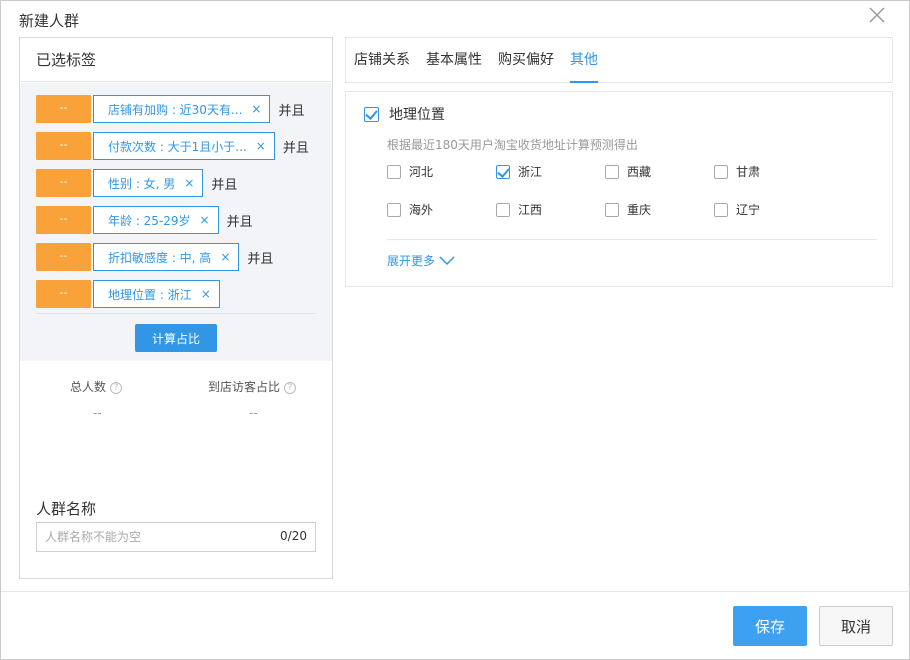 This screenshot has width=910, height=660. I want to click on tag-chip: 店铺有加购 : 近30天有... ×, so click(182, 109).